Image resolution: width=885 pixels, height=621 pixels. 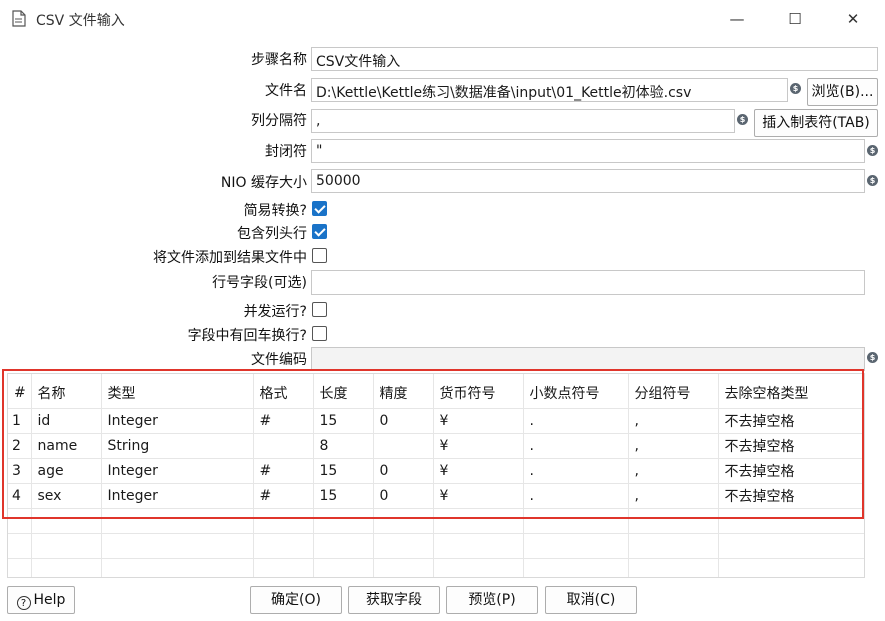 I want to click on maximize-button: ☐, so click(x=795, y=19).